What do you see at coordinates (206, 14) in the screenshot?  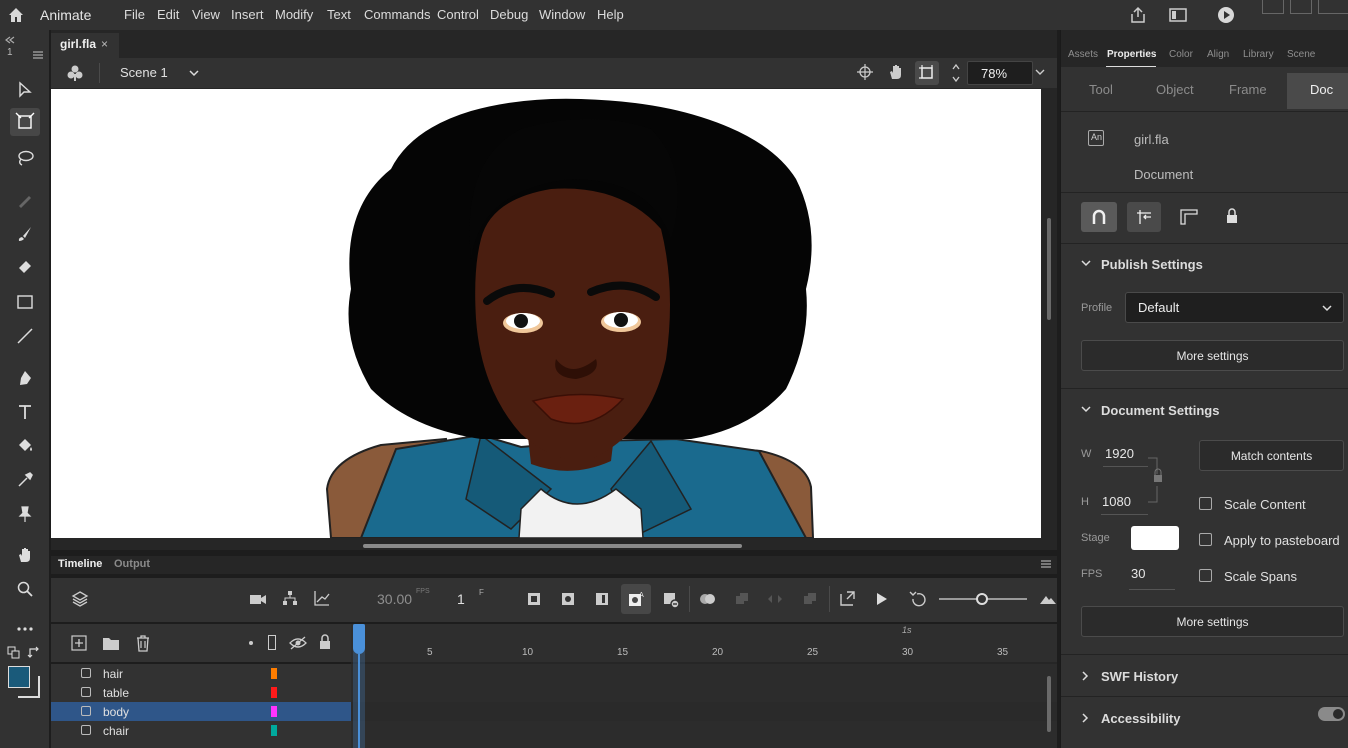 I see `menu-view: View` at bounding box center [206, 14].